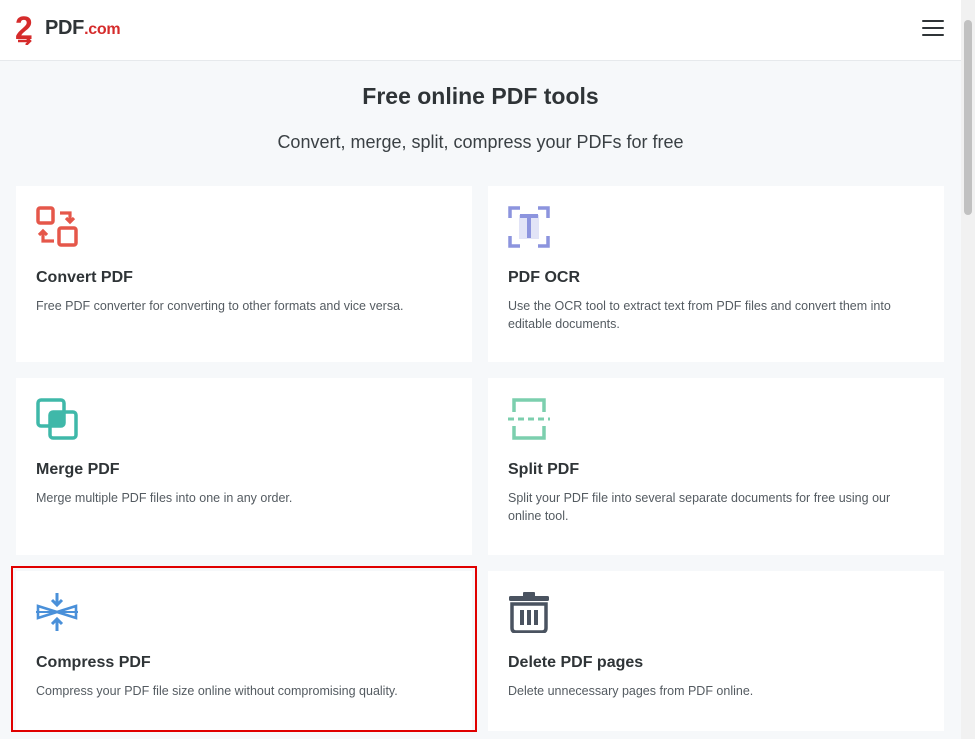  I want to click on page-scrollbar, so click(968, 369).